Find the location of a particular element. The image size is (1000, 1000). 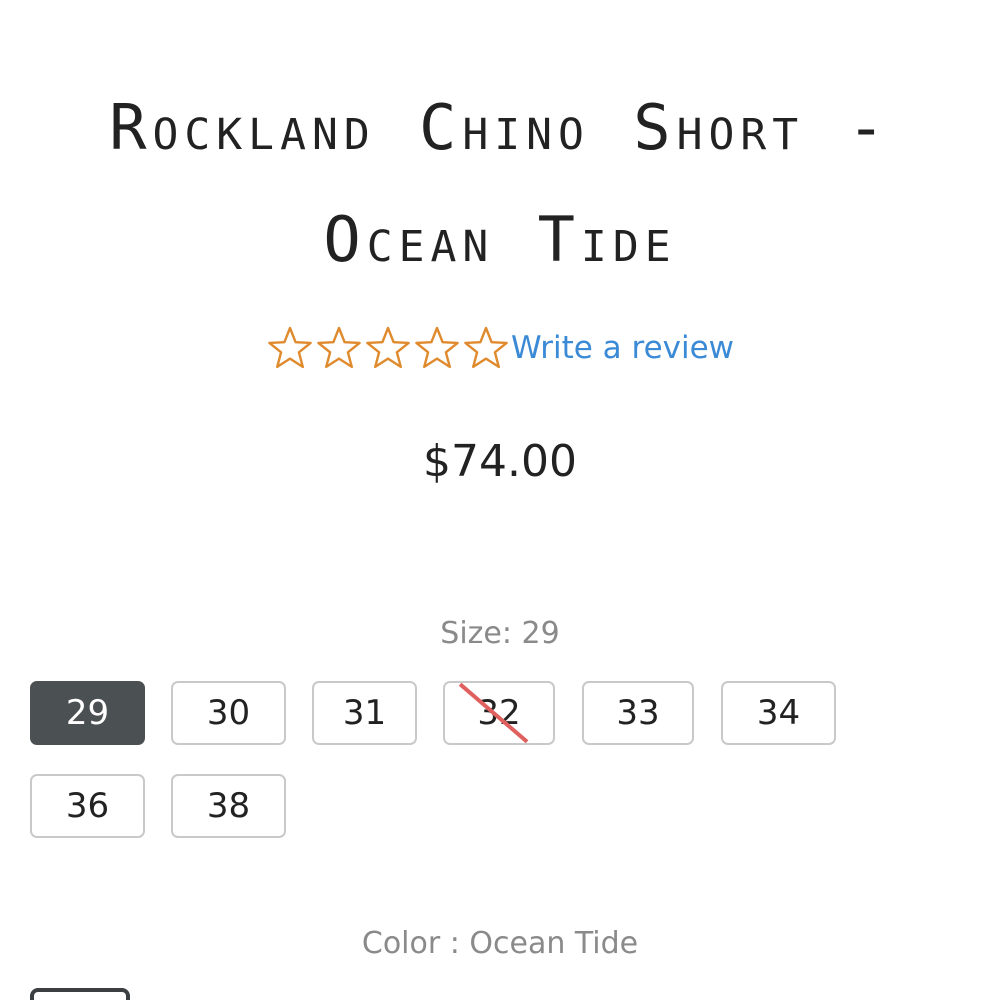

product-price: $74.00 is located at coordinates (500, 461).